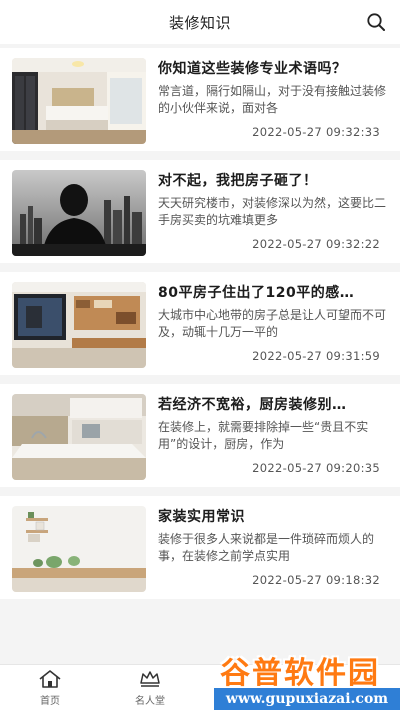 The image size is (400, 711). Describe the element at coordinates (316, 132) in the screenshot. I see `article-timestamp: 2022-05-27 09:32:33` at that location.